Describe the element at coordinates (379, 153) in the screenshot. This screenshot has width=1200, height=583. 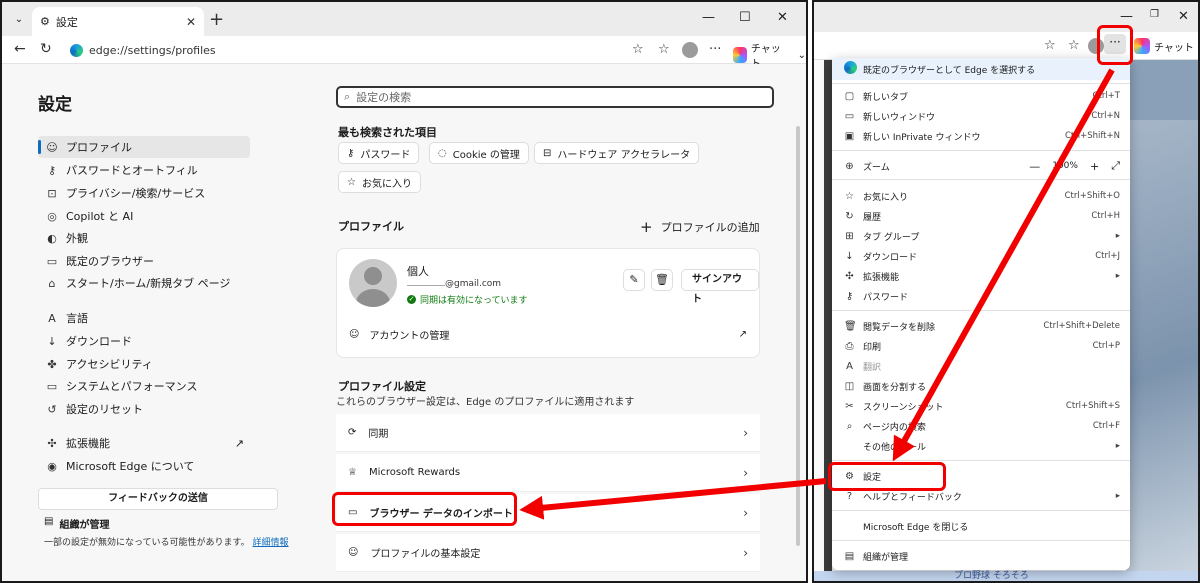
I see `chip-password: ⚷ パスワード` at that location.